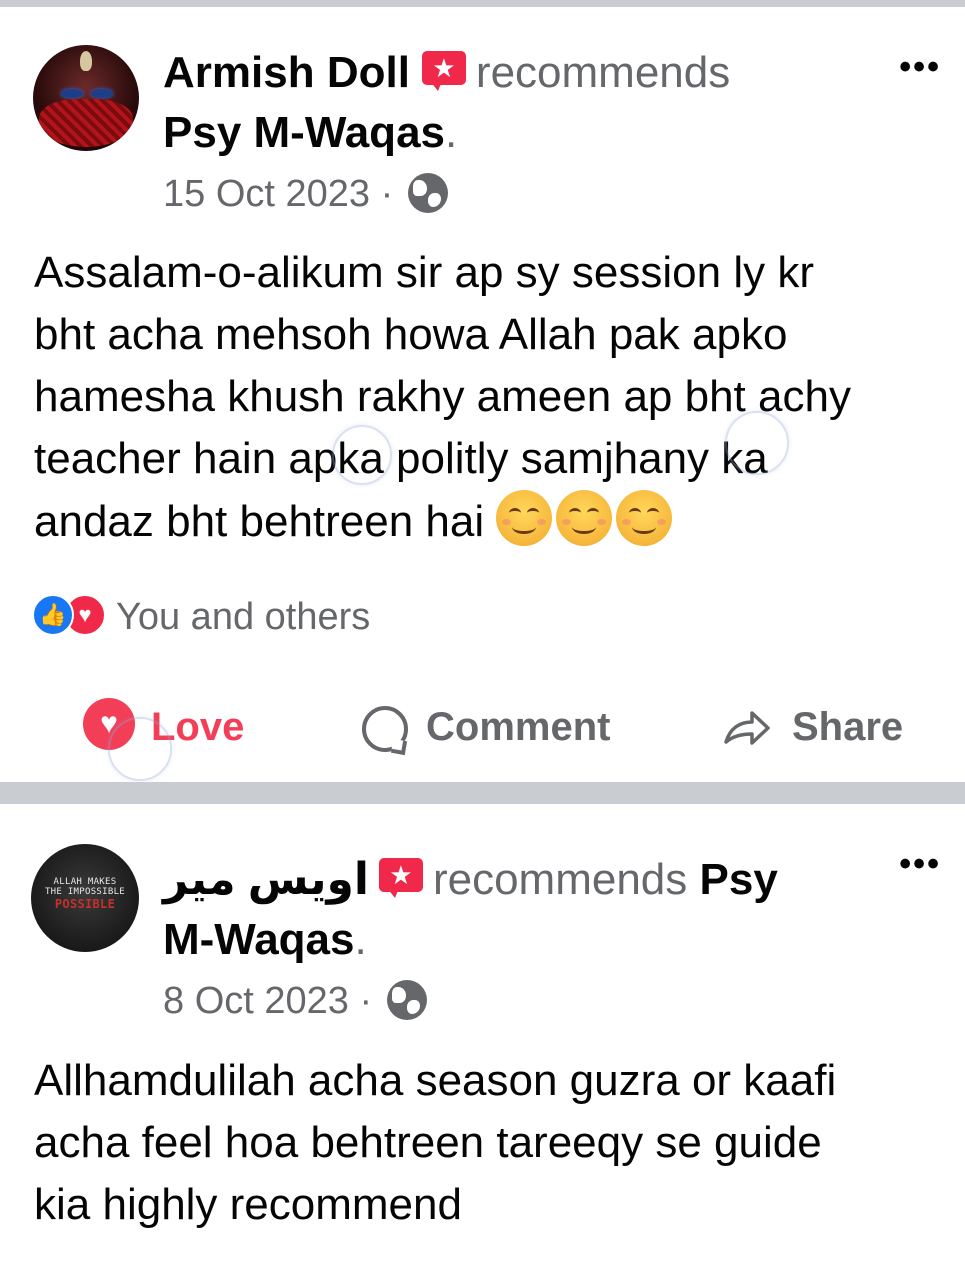 Image resolution: width=965 pixels, height=1280 pixels. I want to click on post-meta: 15 Oct 2023 ·, so click(305, 194).